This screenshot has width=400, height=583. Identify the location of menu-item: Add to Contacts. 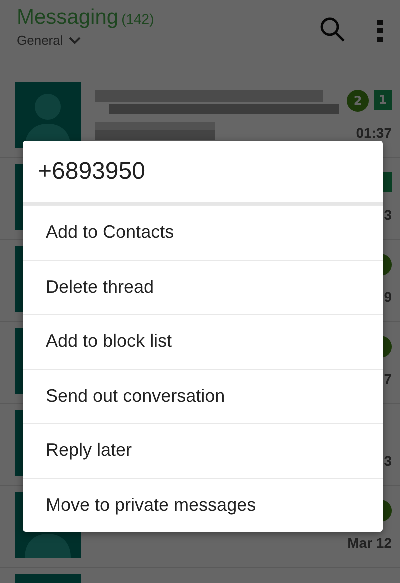
(203, 232).